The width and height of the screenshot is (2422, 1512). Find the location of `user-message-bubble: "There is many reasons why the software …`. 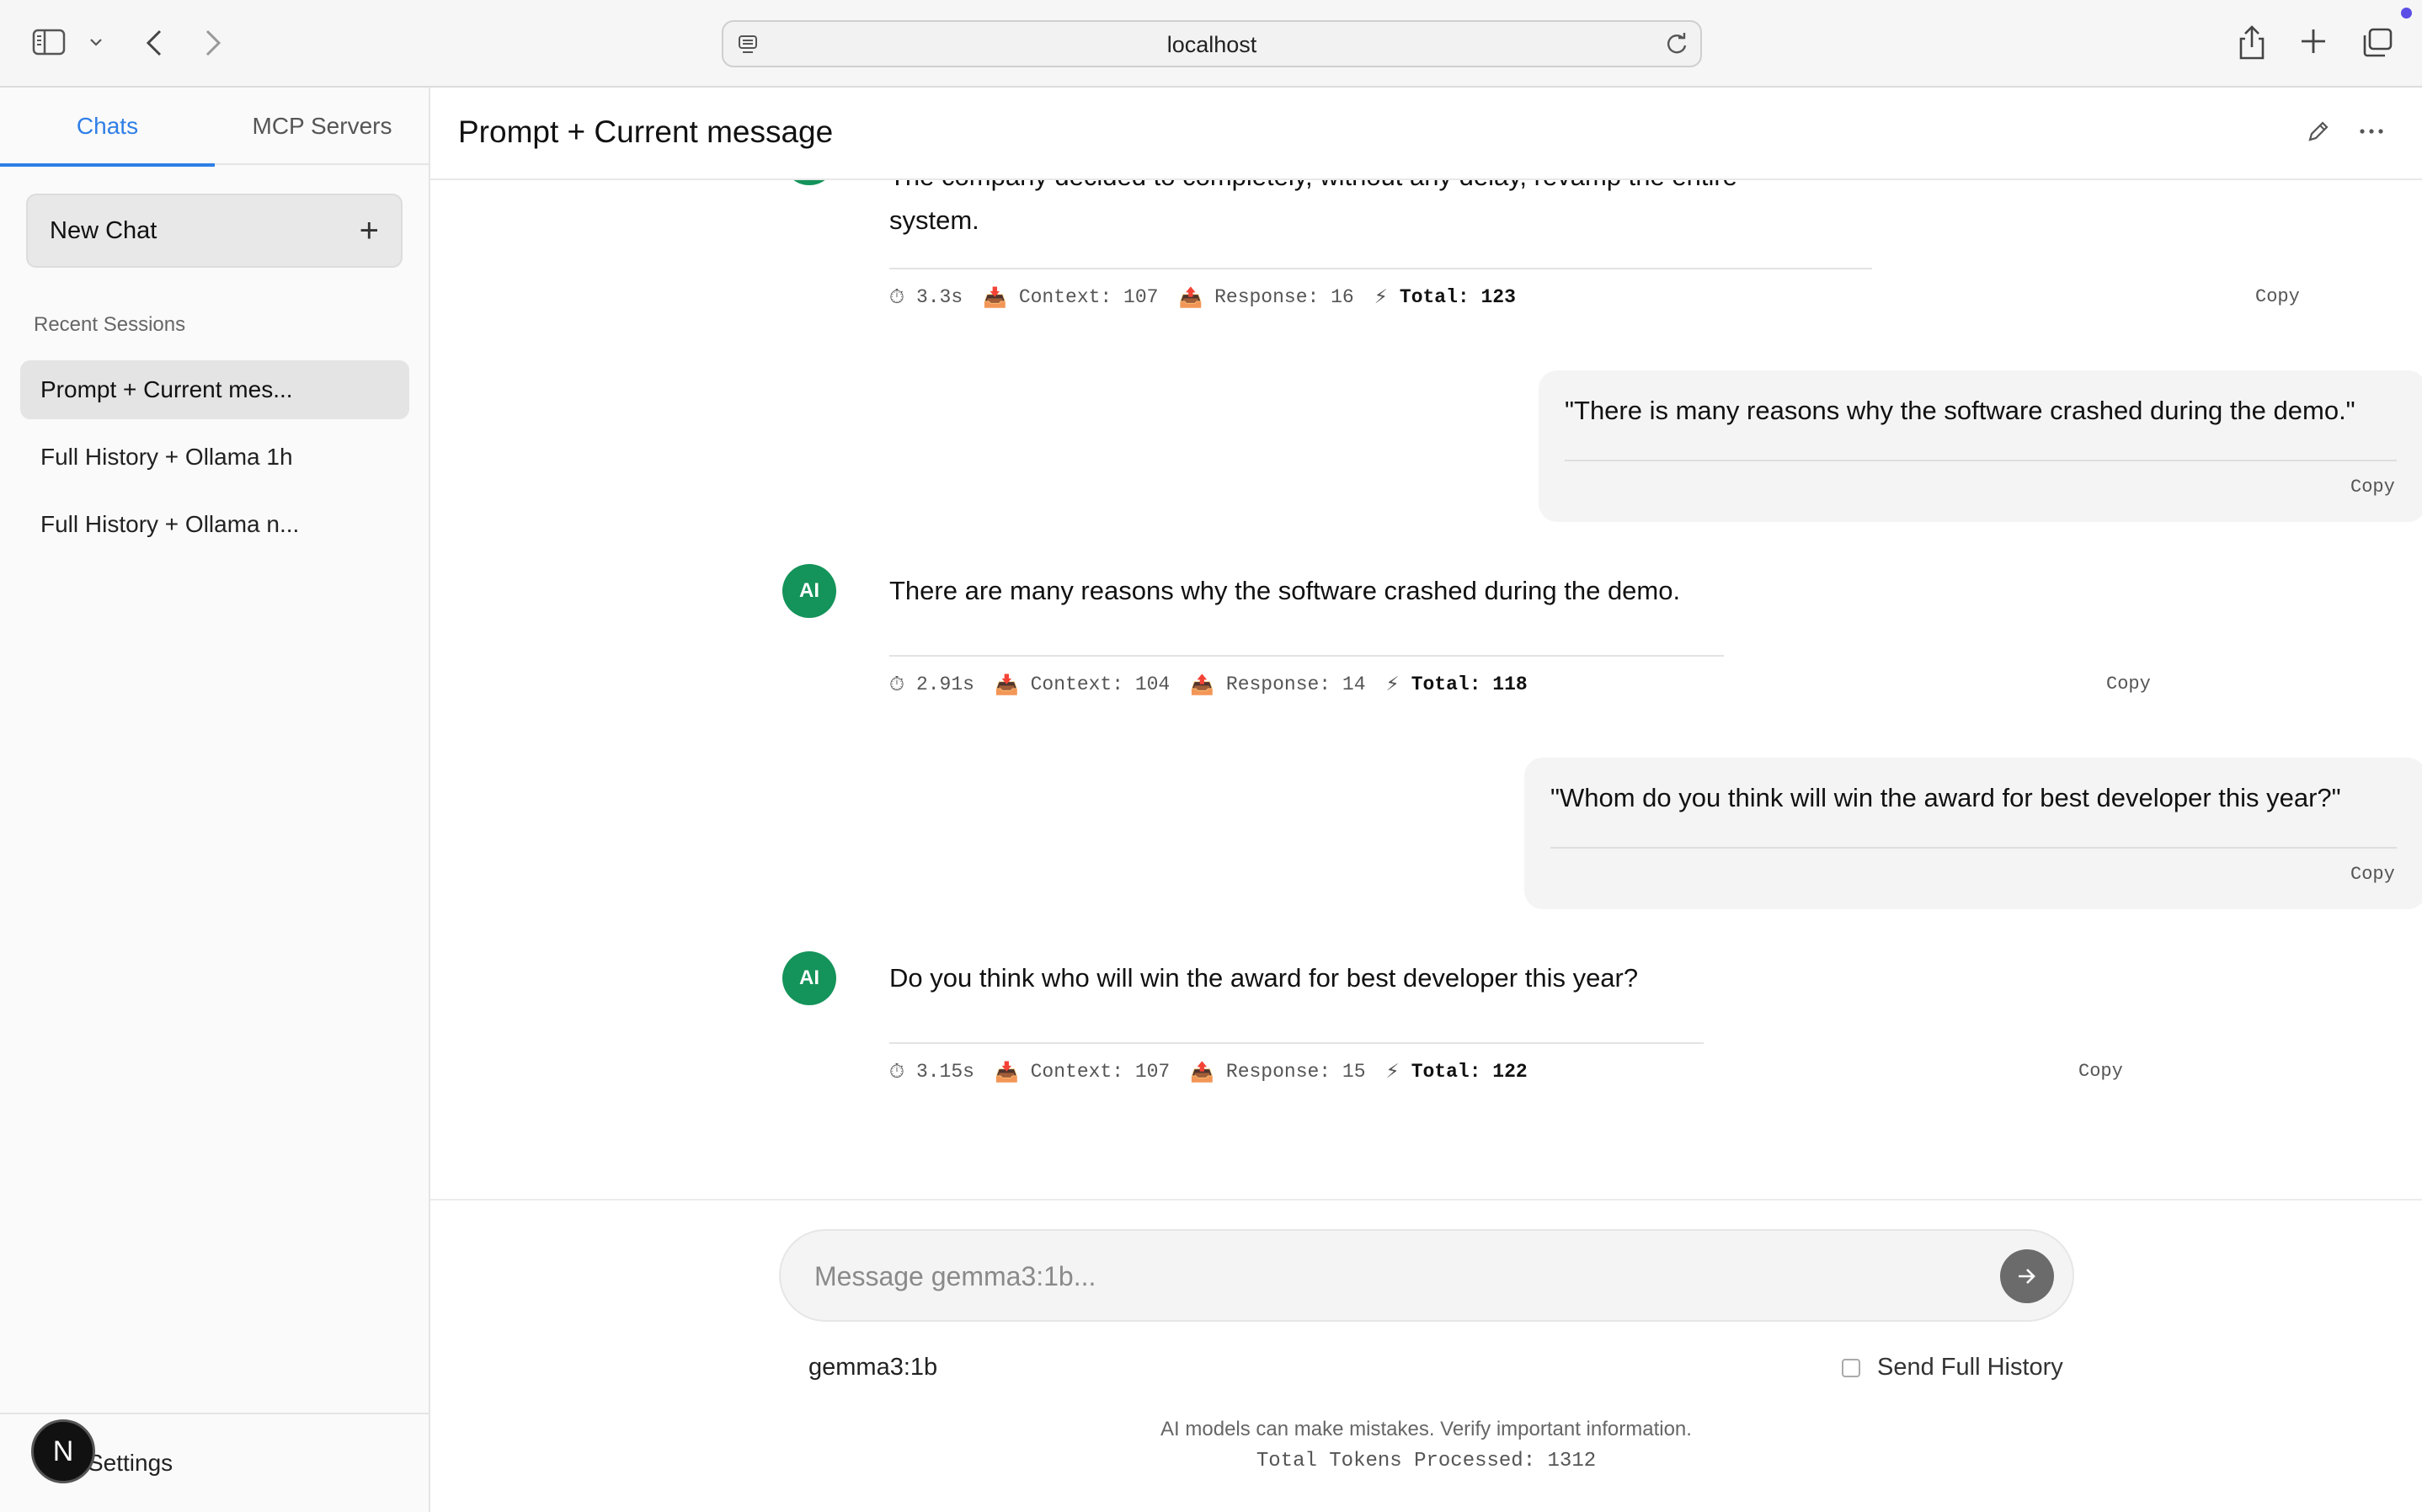

user-message-bubble: "There is many reasons why the software … is located at coordinates (1981, 446).